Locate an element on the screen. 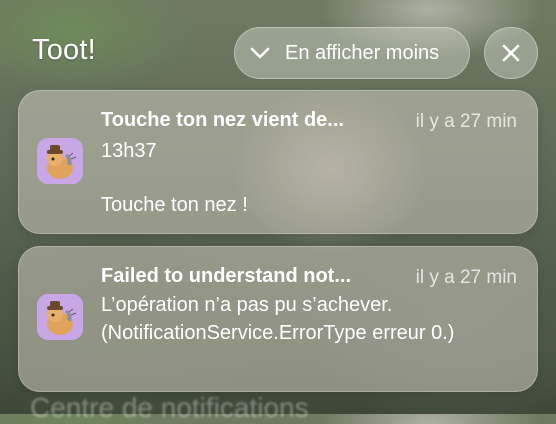 The image size is (556, 424). notification-body: Touche ton nez ! is located at coordinates (174, 205).